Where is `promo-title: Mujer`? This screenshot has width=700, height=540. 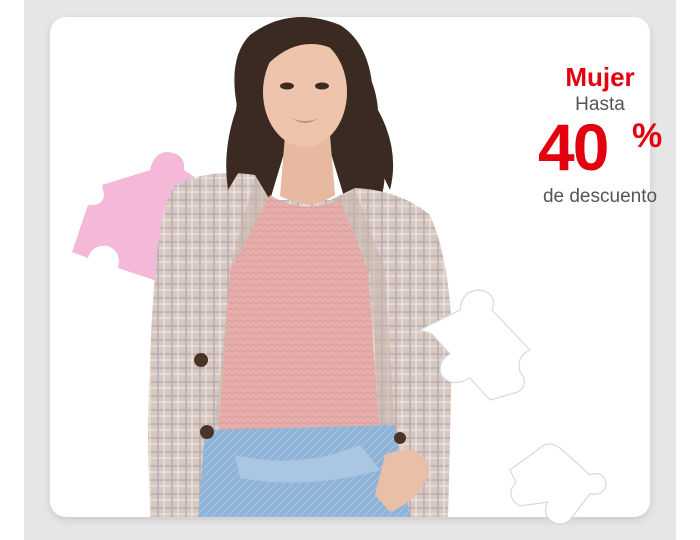
promo-title: Mujer is located at coordinates (600, 77).